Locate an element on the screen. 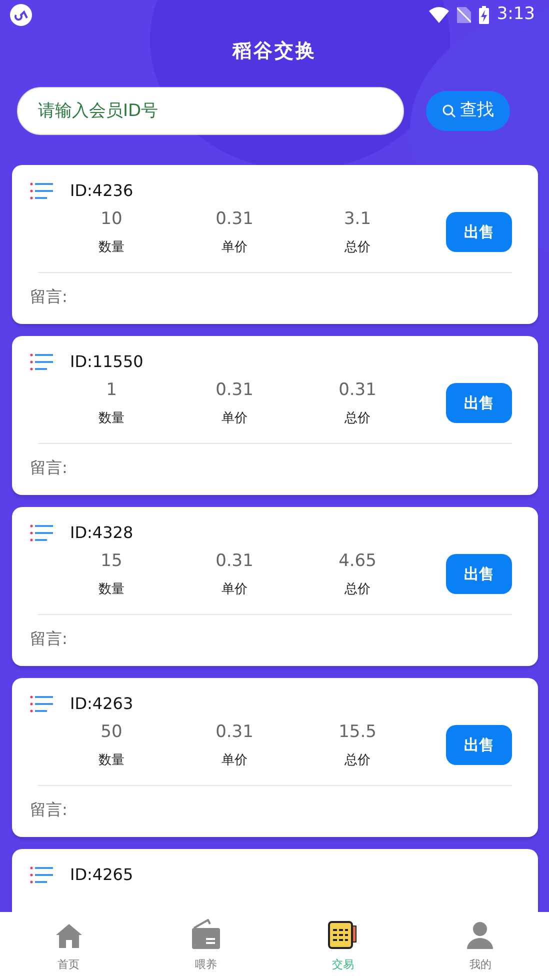 This screenshot has width=549, height=976. no-sim-icon is located at coordinates (463, 15).